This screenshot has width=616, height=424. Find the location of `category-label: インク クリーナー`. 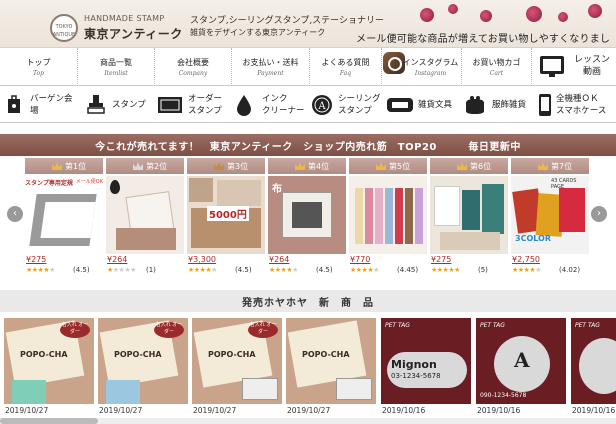

category-label: インク クリーナー is located at coordinates (283, 105).